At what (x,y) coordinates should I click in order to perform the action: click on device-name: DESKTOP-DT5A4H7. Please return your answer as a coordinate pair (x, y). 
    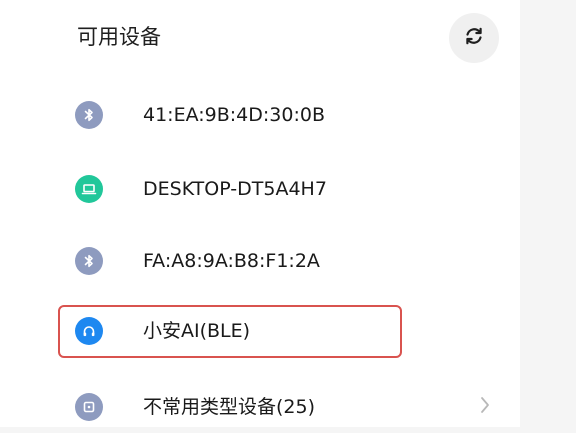
    Looking at the image, I should click on (235, 189).